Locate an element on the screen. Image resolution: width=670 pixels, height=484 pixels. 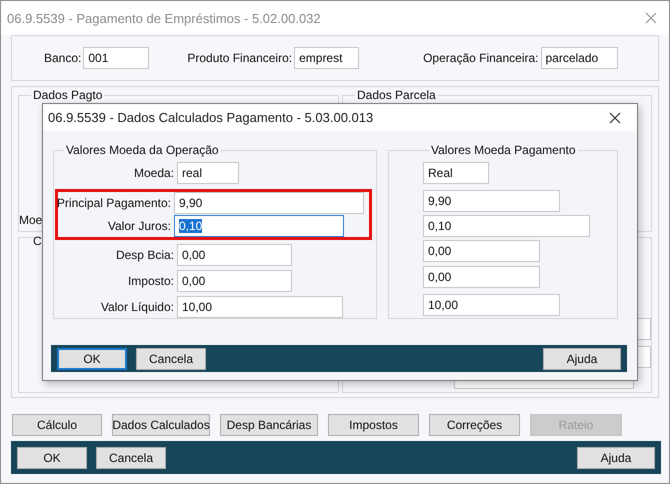
input-field: 001 is located at coordinates (116, 58).